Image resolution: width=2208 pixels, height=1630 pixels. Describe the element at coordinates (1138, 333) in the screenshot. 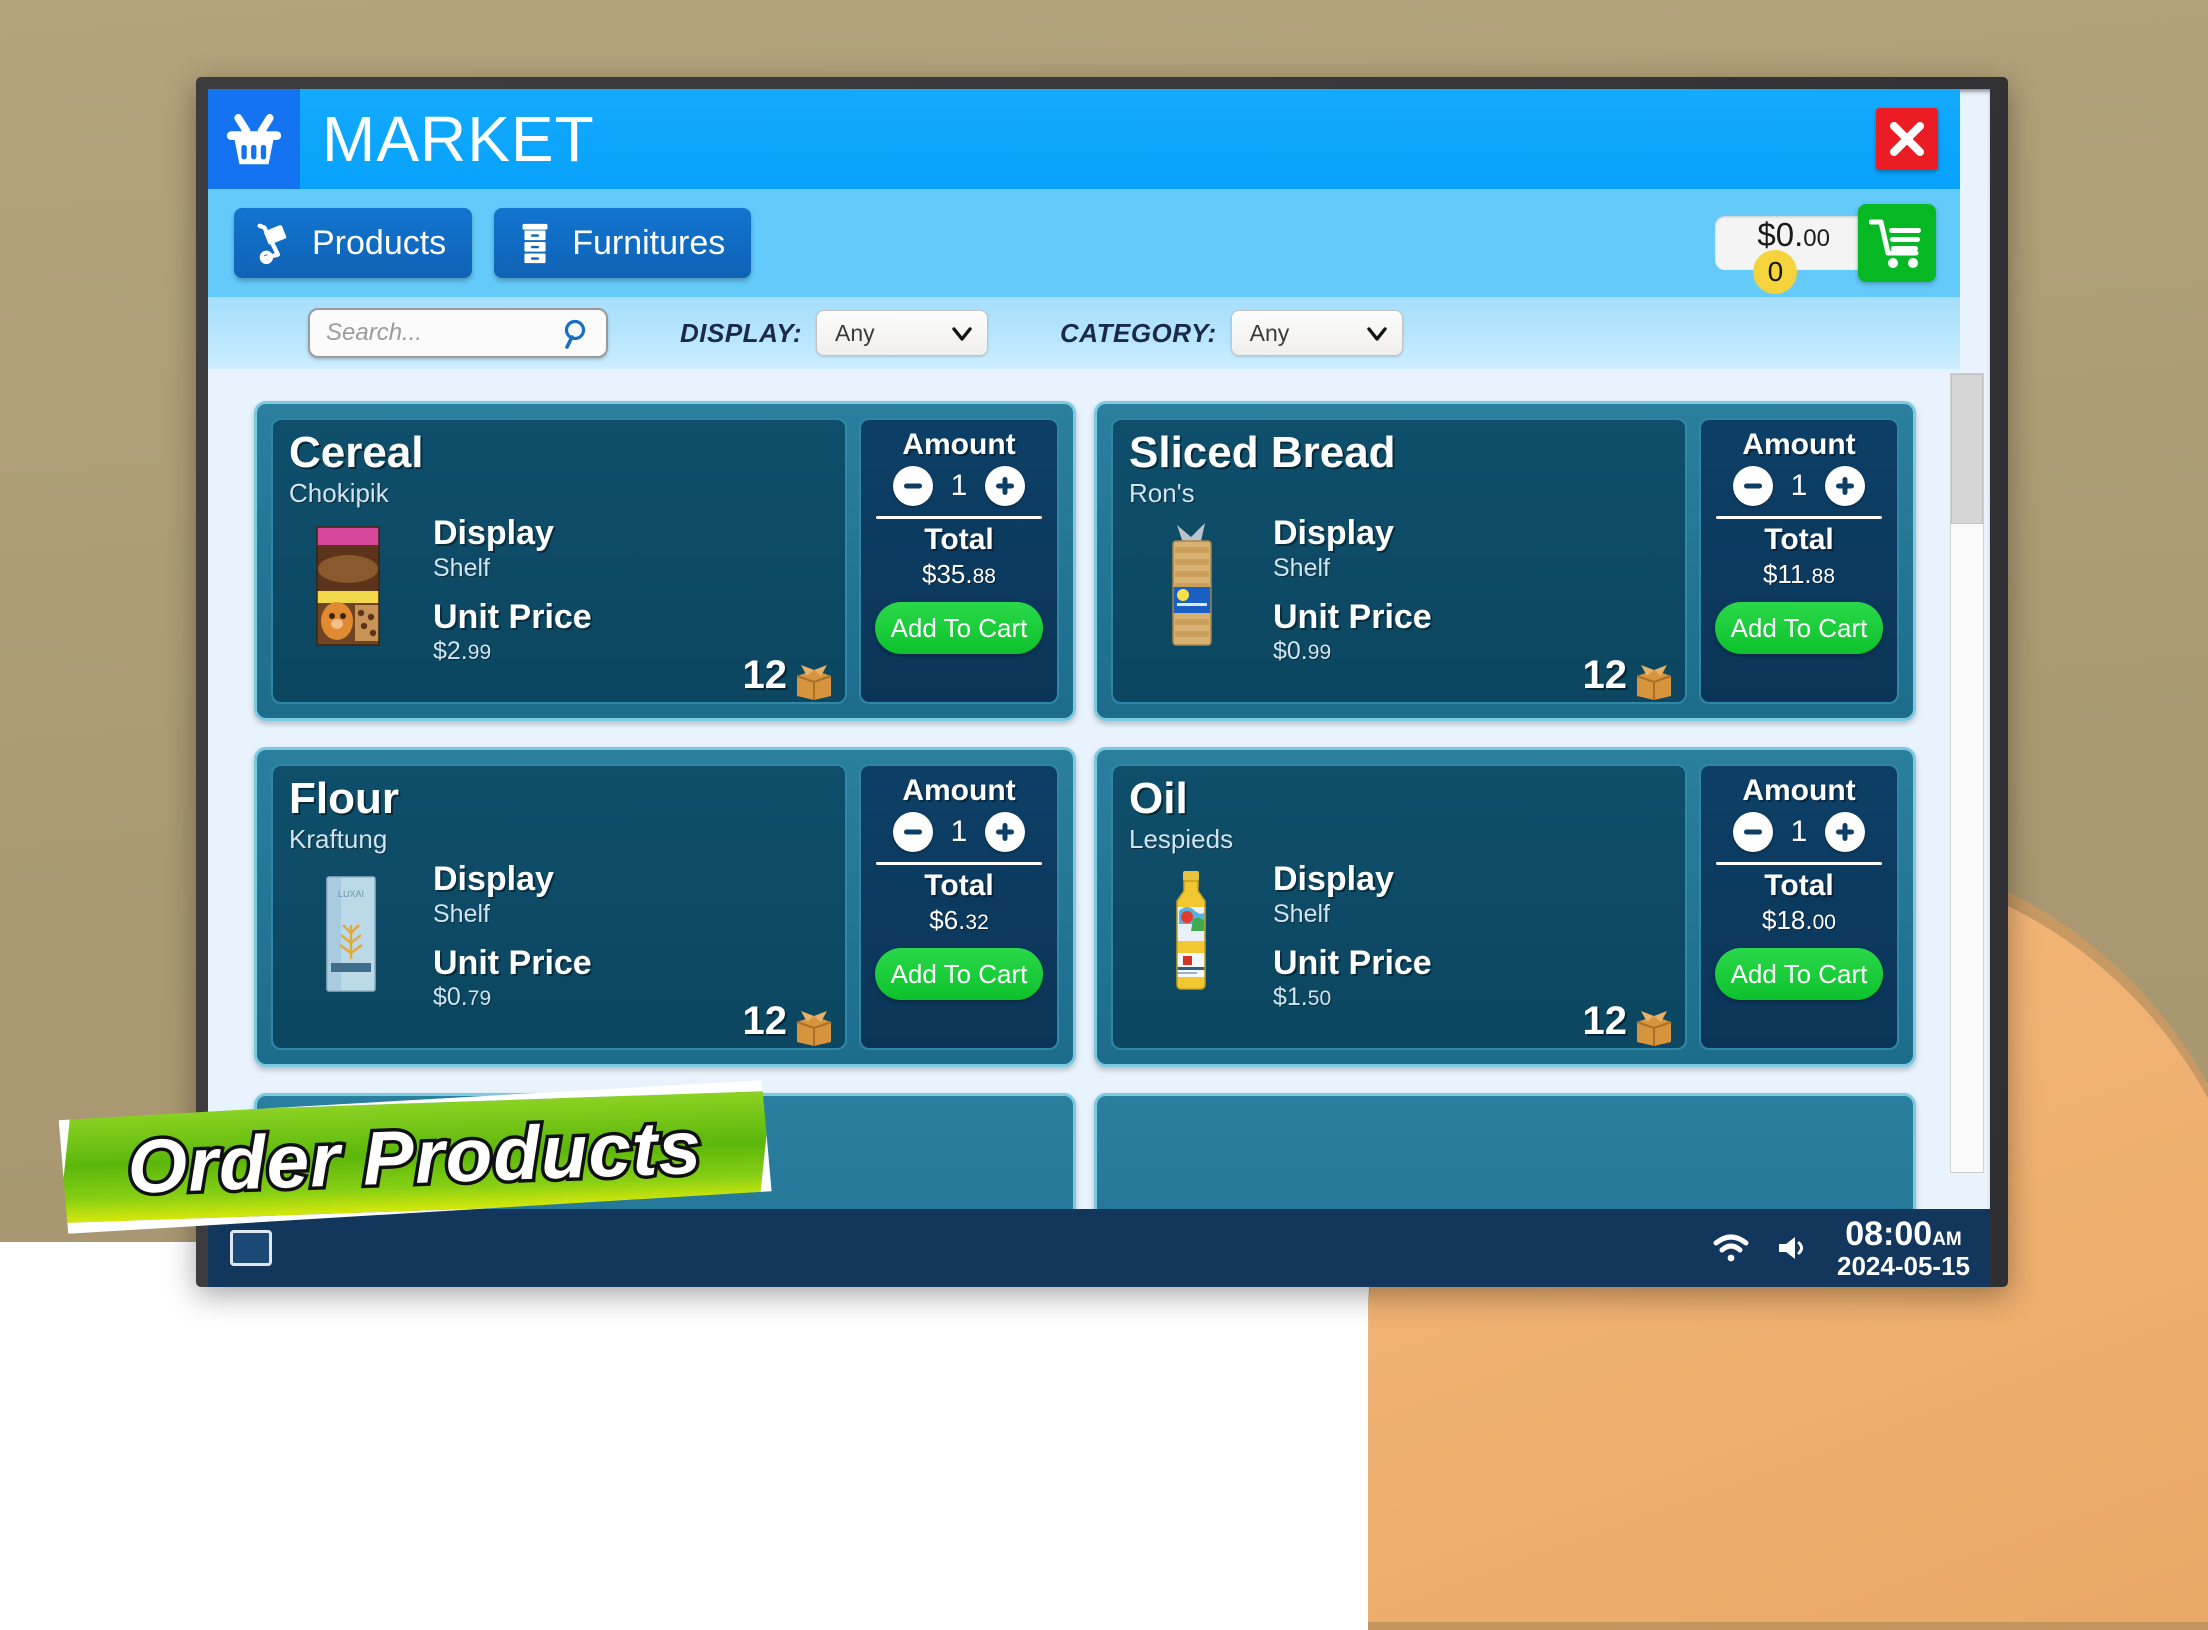

I see `category-filter-label: CATEGORY:` at that location.